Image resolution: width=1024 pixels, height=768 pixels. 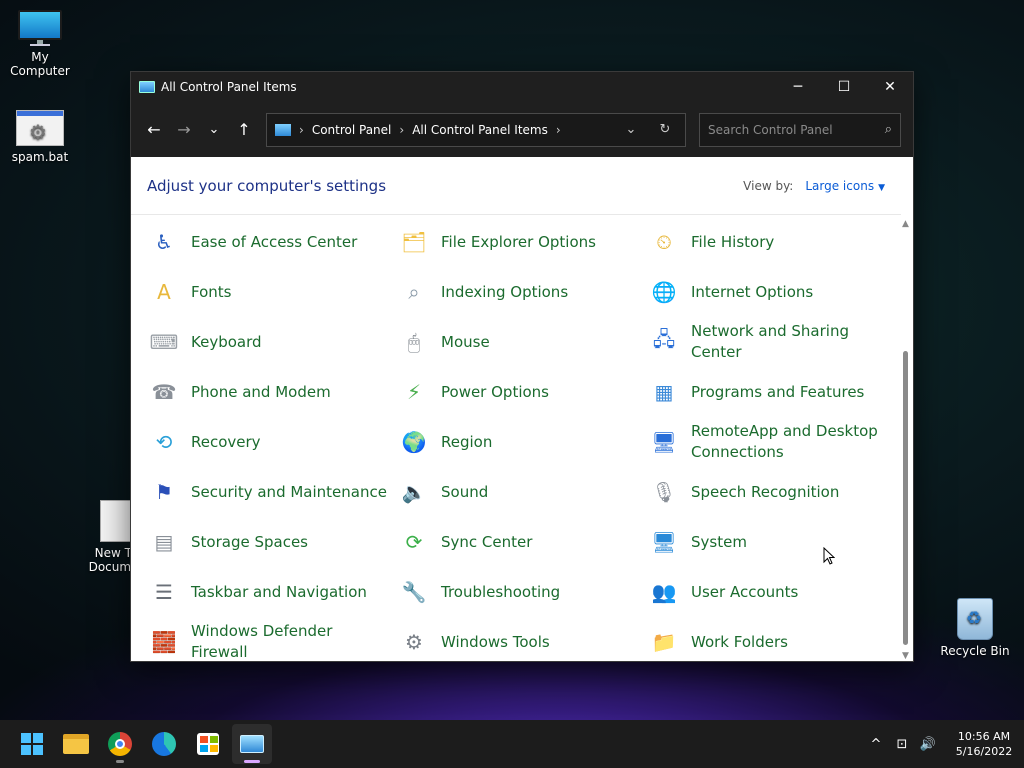 I want to click on control-panel-item: ⌨ Keyboard, so click(x=269, y=342).